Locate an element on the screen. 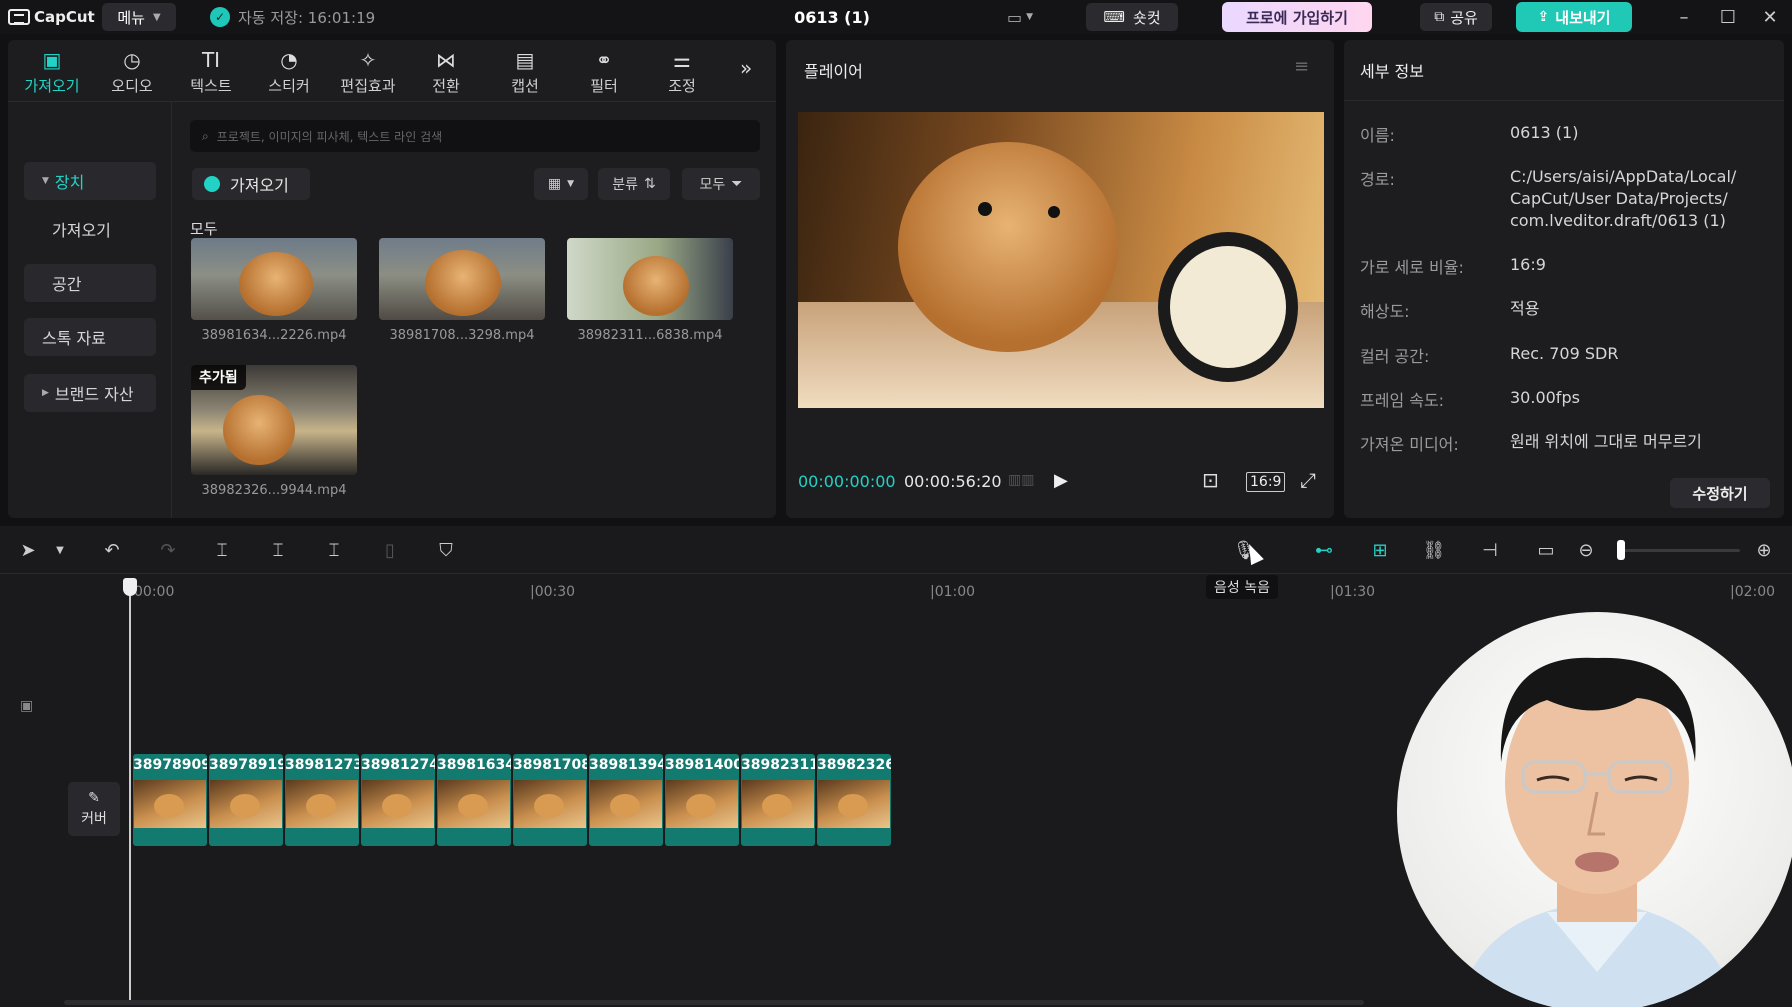 This screenshot has height=1007, width=1792. screenshot-icon: ⊡ is located at coordinates (1210, 480).